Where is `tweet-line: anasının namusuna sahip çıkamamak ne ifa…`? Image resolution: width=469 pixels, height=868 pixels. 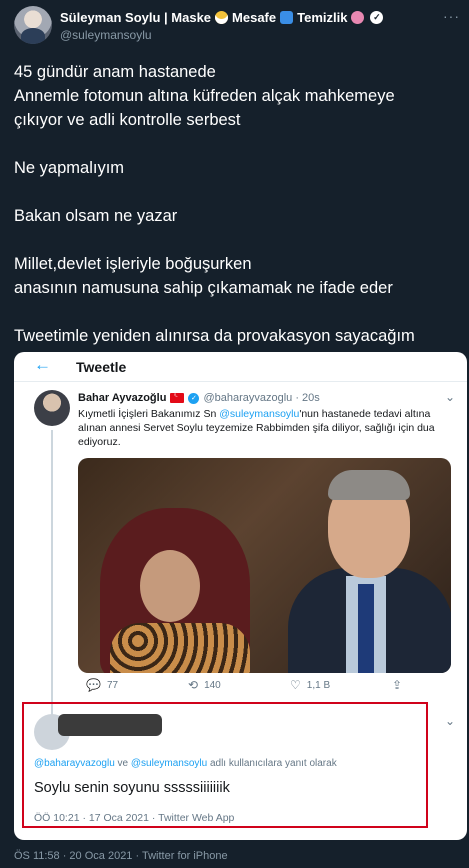
tweet-line: anasının namusuna sahip çıkamamak ne ifa… is located at coordinates (203, 288).